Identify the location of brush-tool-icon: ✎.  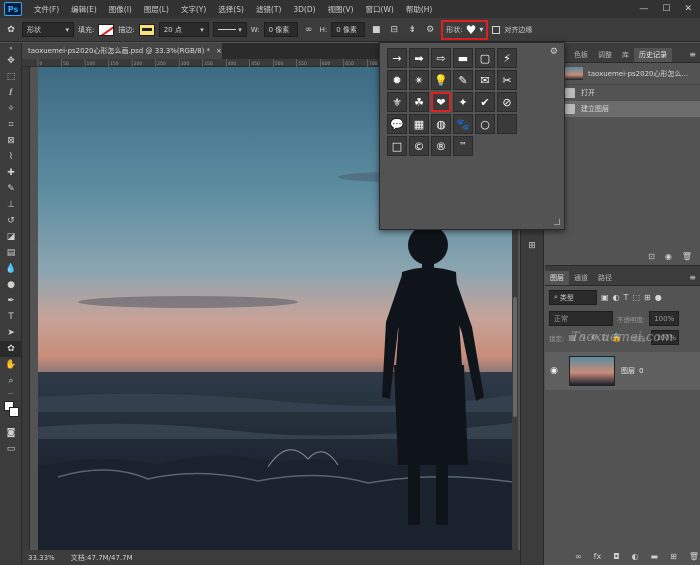
(11, 189).